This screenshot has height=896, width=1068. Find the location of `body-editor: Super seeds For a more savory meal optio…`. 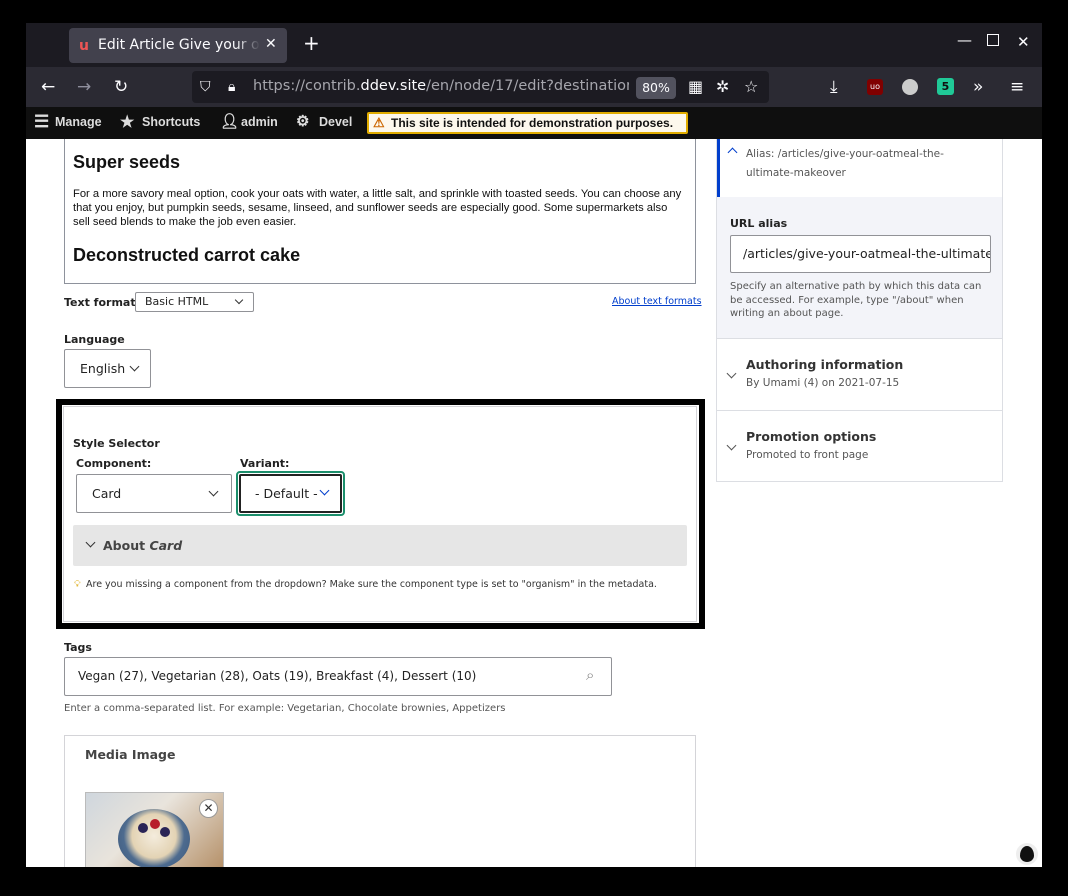

body-editor: Super seeds For a more savory meal optio… is located at coordinates (380, 211).